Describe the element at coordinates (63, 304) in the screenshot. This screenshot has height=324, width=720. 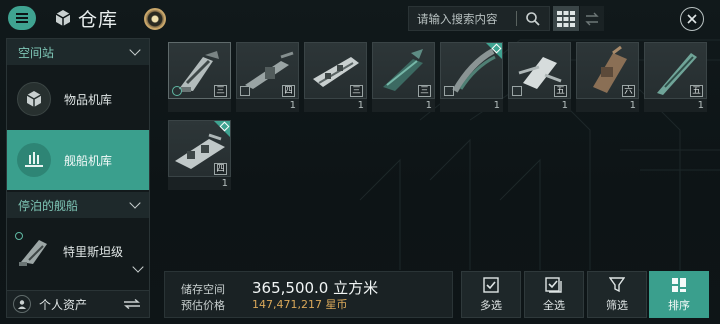
I see `personal-assets-label: 个人资产` at that location.